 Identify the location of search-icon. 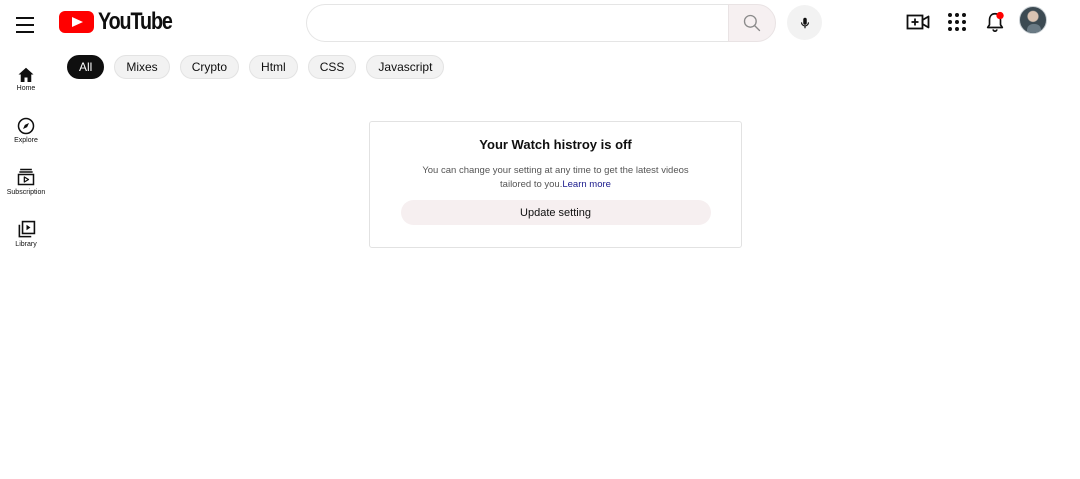
(752, 23).